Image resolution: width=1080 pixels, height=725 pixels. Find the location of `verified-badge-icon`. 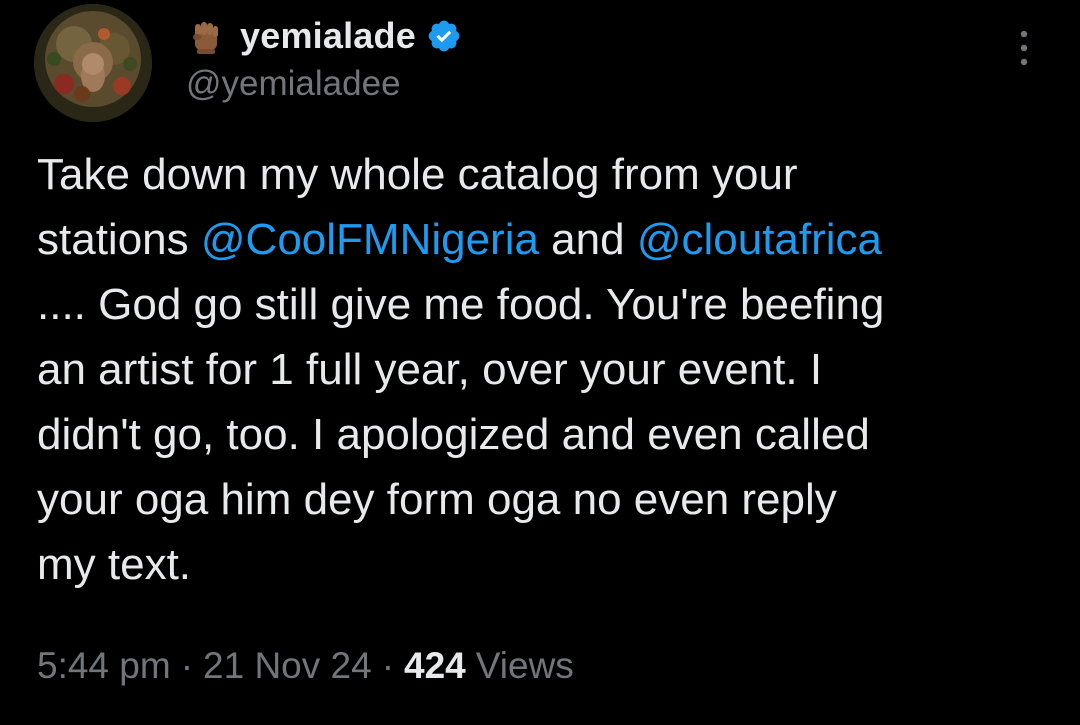

verified-badge-icon is located at coordinates (444, 36).